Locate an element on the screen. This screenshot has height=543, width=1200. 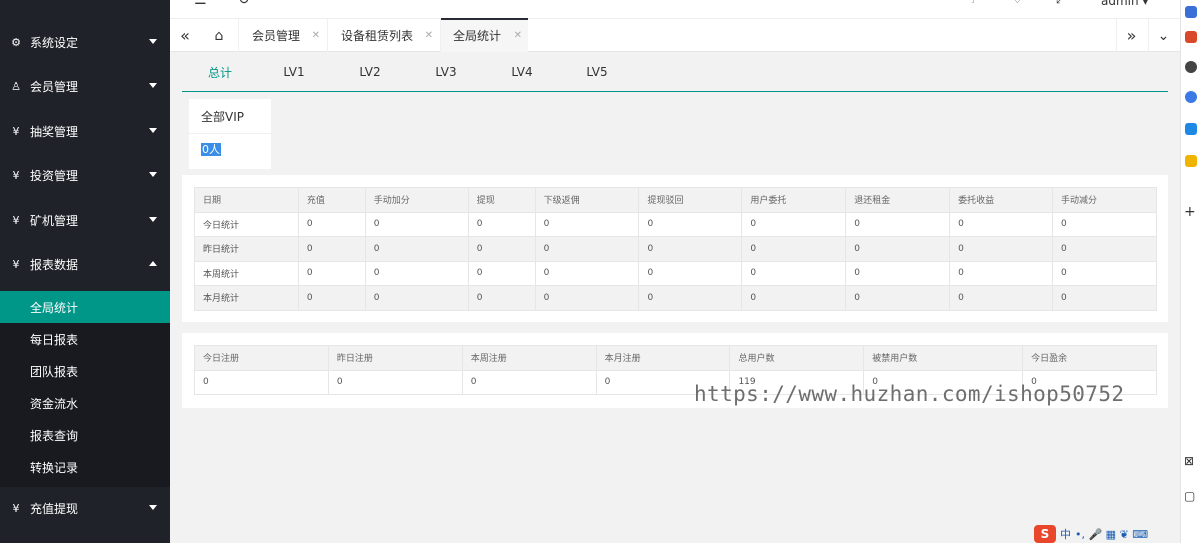
theme-icon: ☂ is located at coordinates (973, 3).